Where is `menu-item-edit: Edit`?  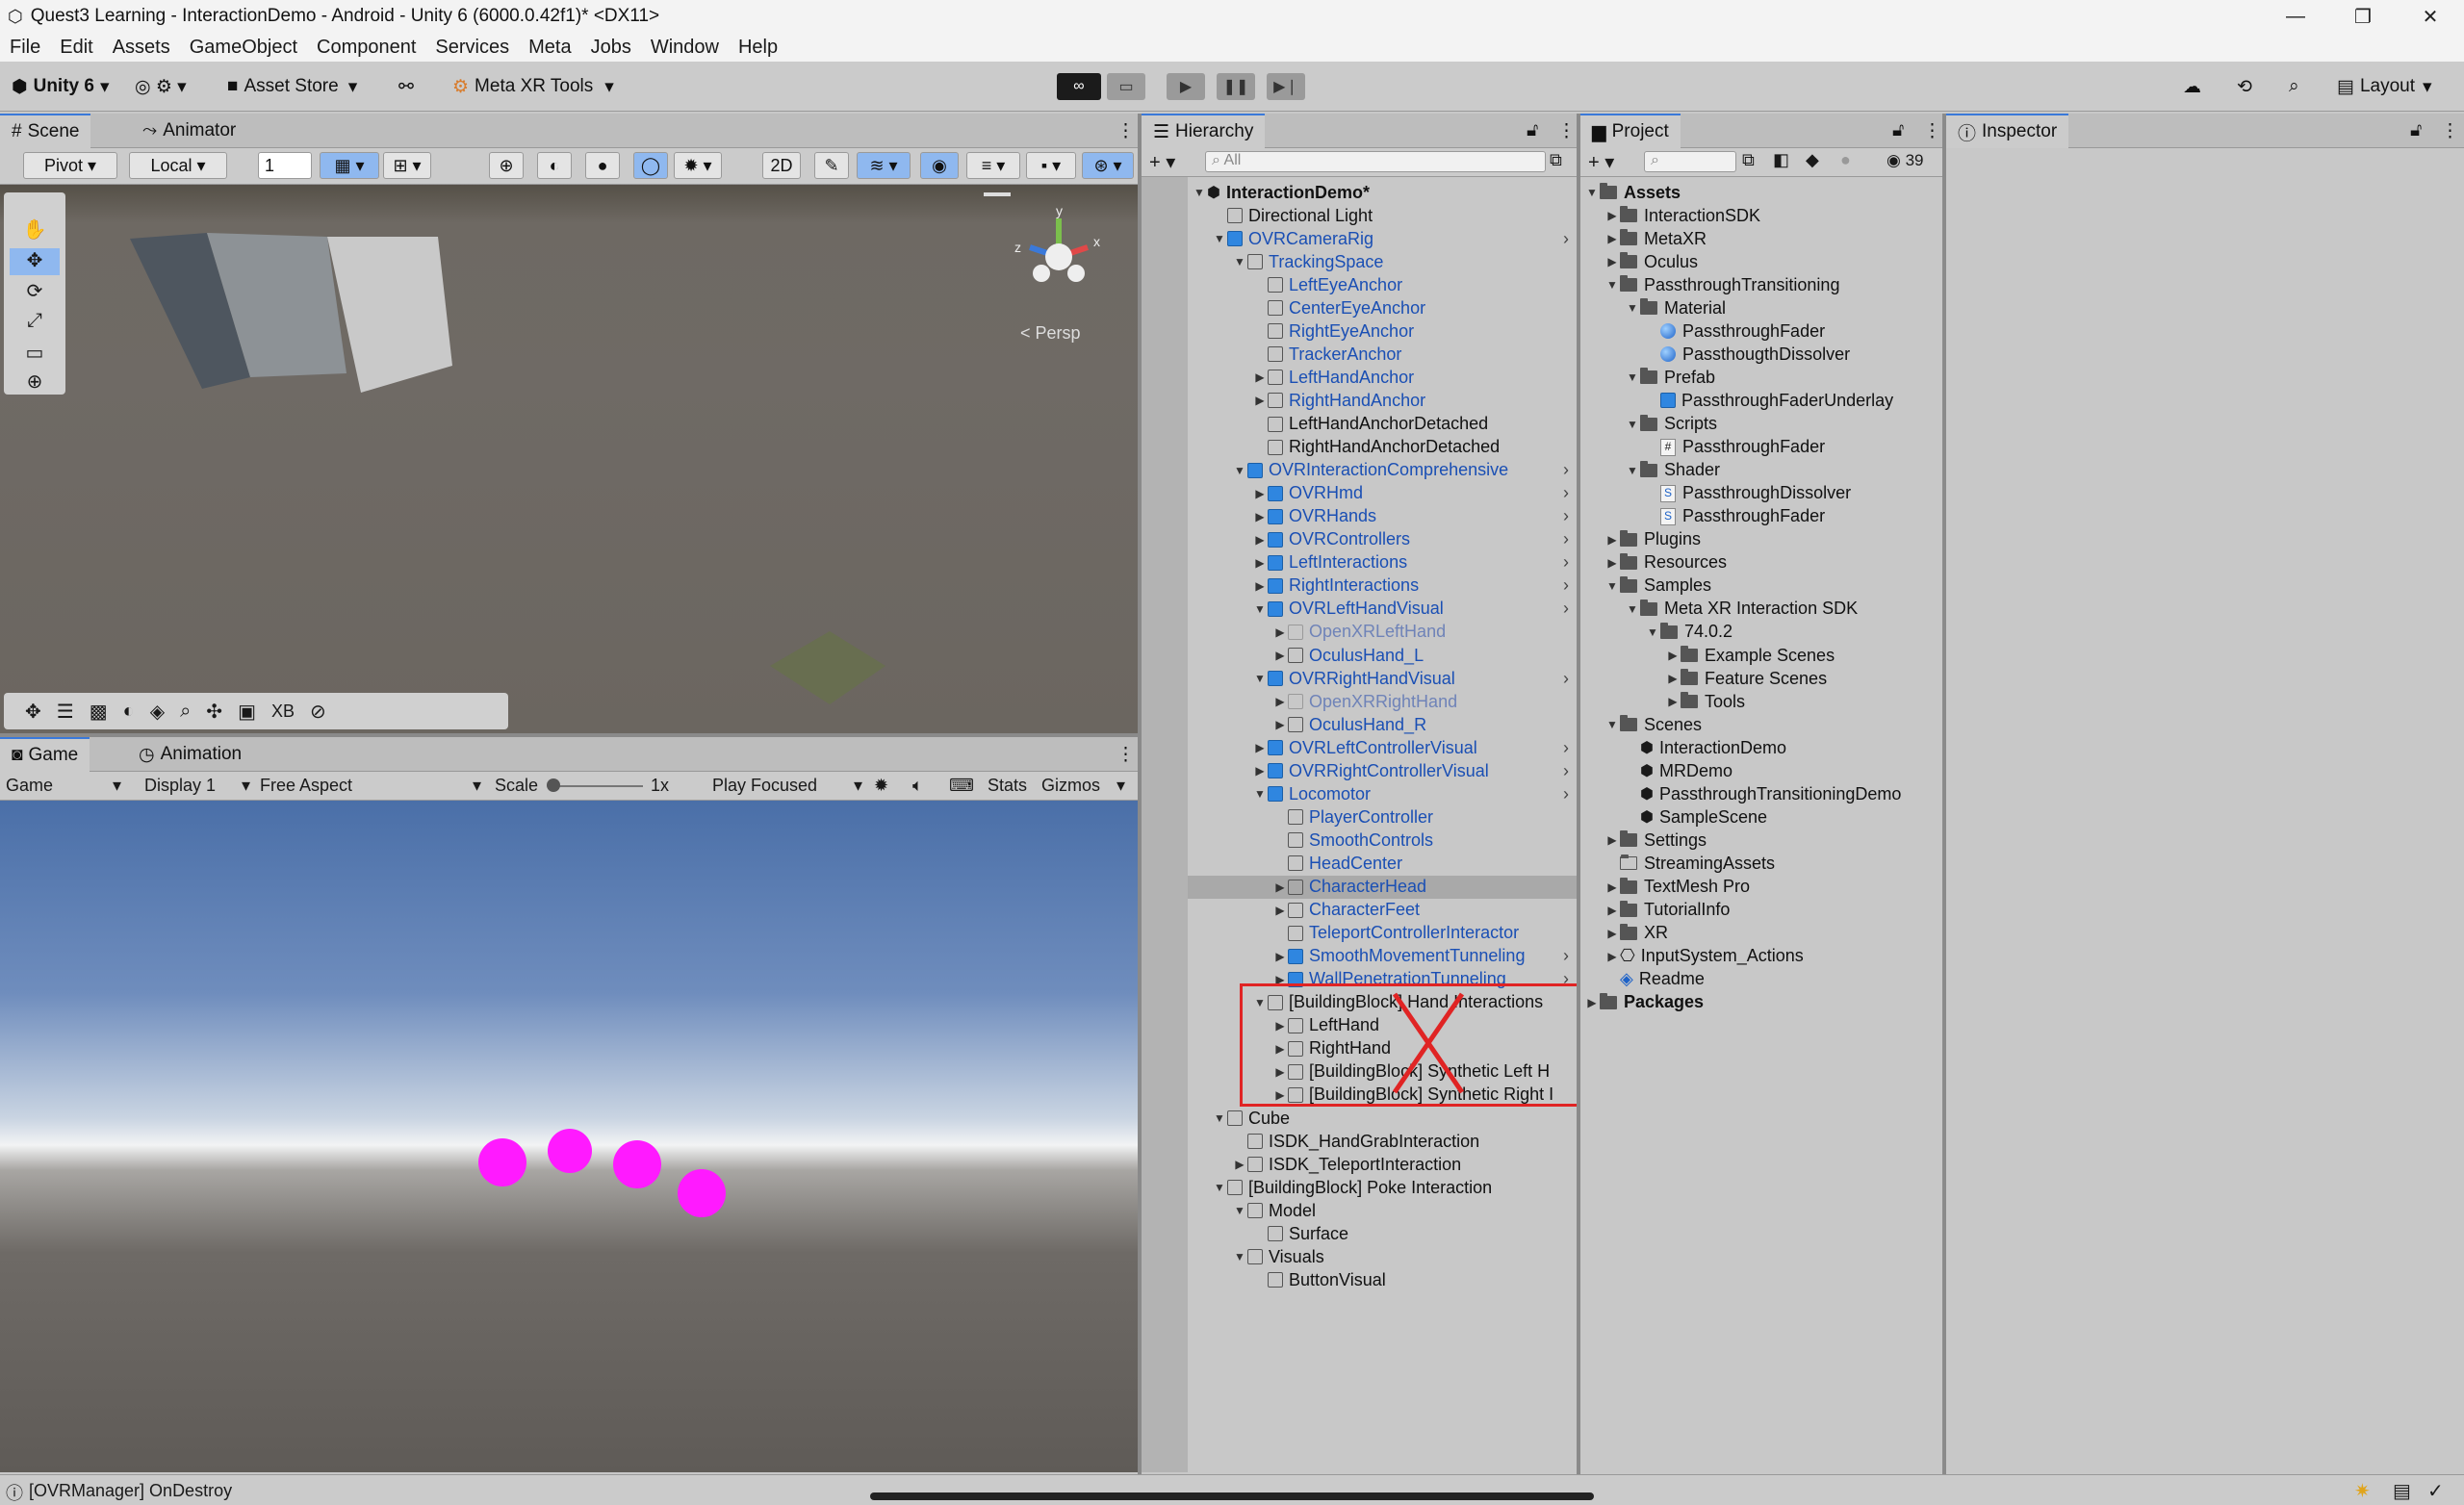
menu-item-edit: Edit is located at coordinates (76, 48).